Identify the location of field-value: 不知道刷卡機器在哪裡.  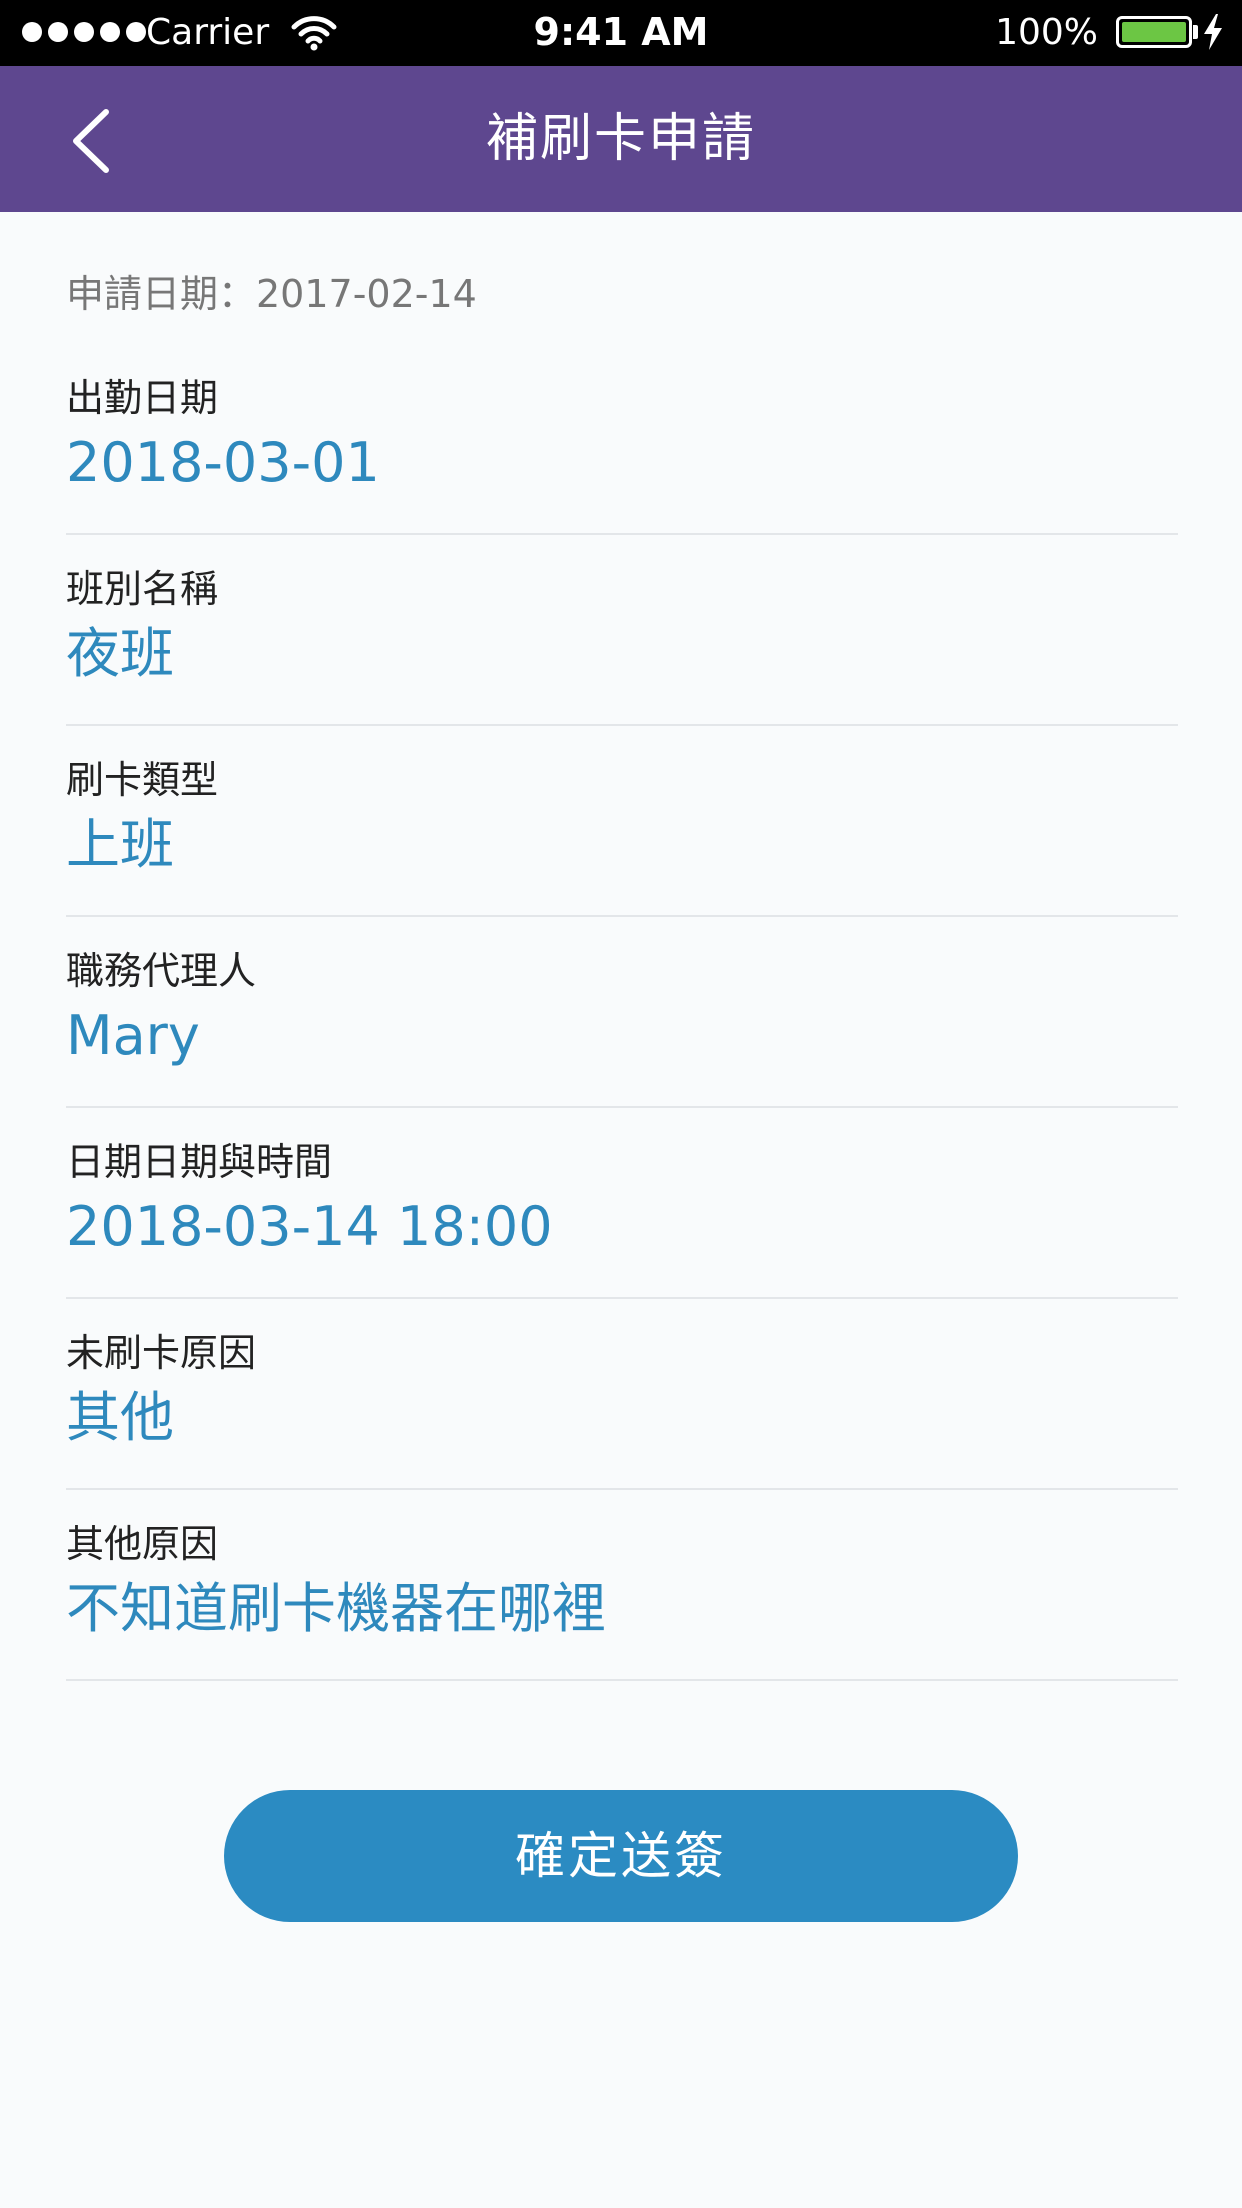
(336, 1609).